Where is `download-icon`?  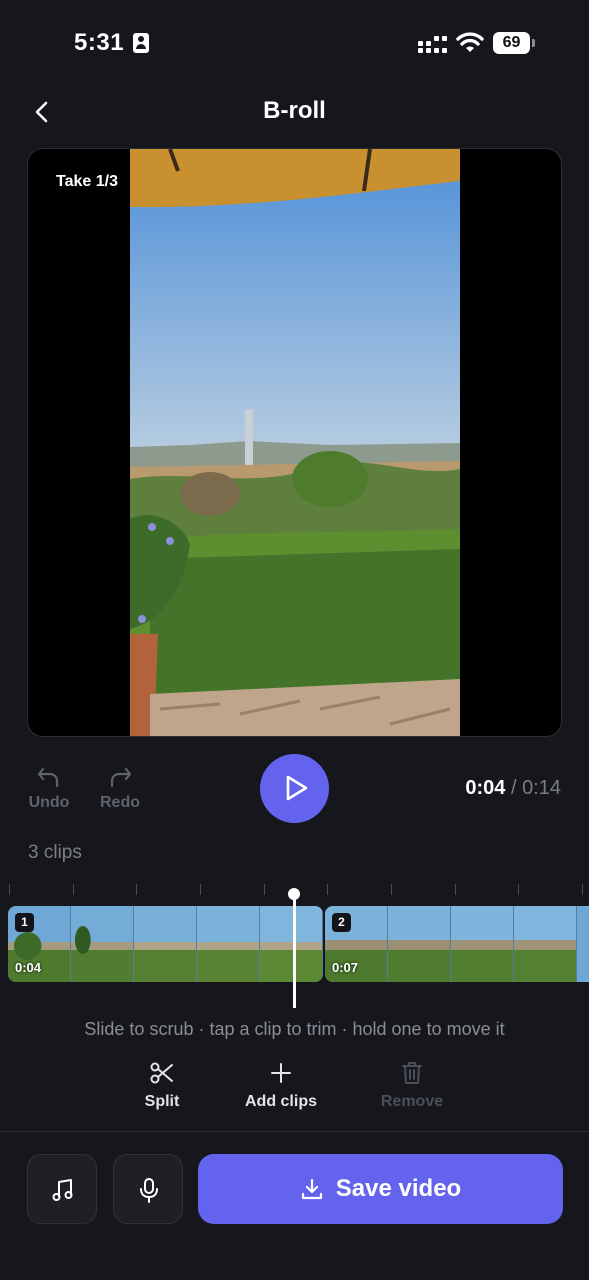 download-icon is located at coordinates (311, 1189).